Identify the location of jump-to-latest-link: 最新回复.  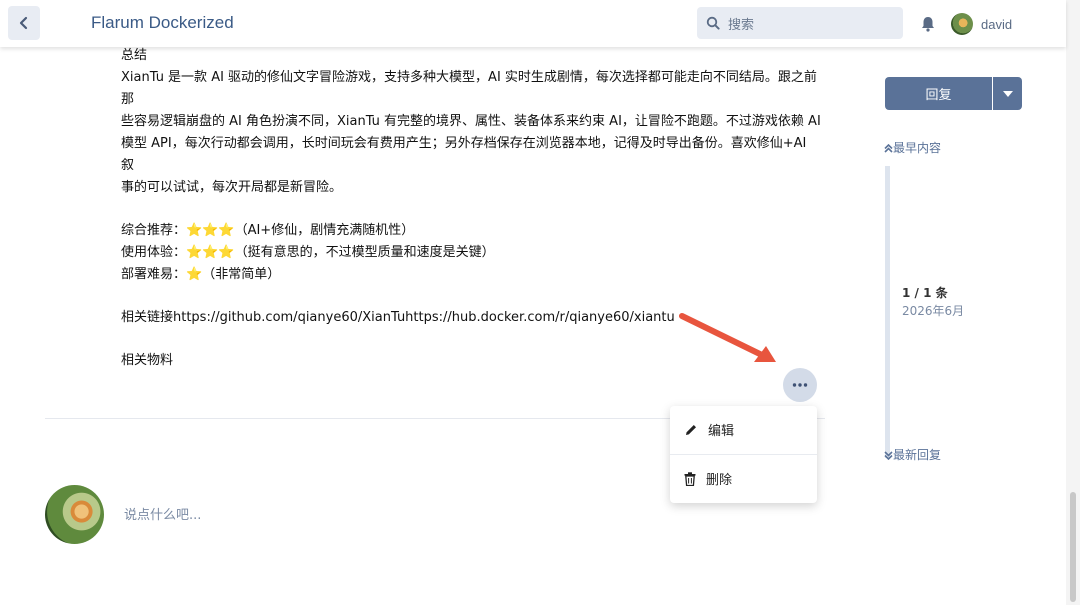
(912, 454).